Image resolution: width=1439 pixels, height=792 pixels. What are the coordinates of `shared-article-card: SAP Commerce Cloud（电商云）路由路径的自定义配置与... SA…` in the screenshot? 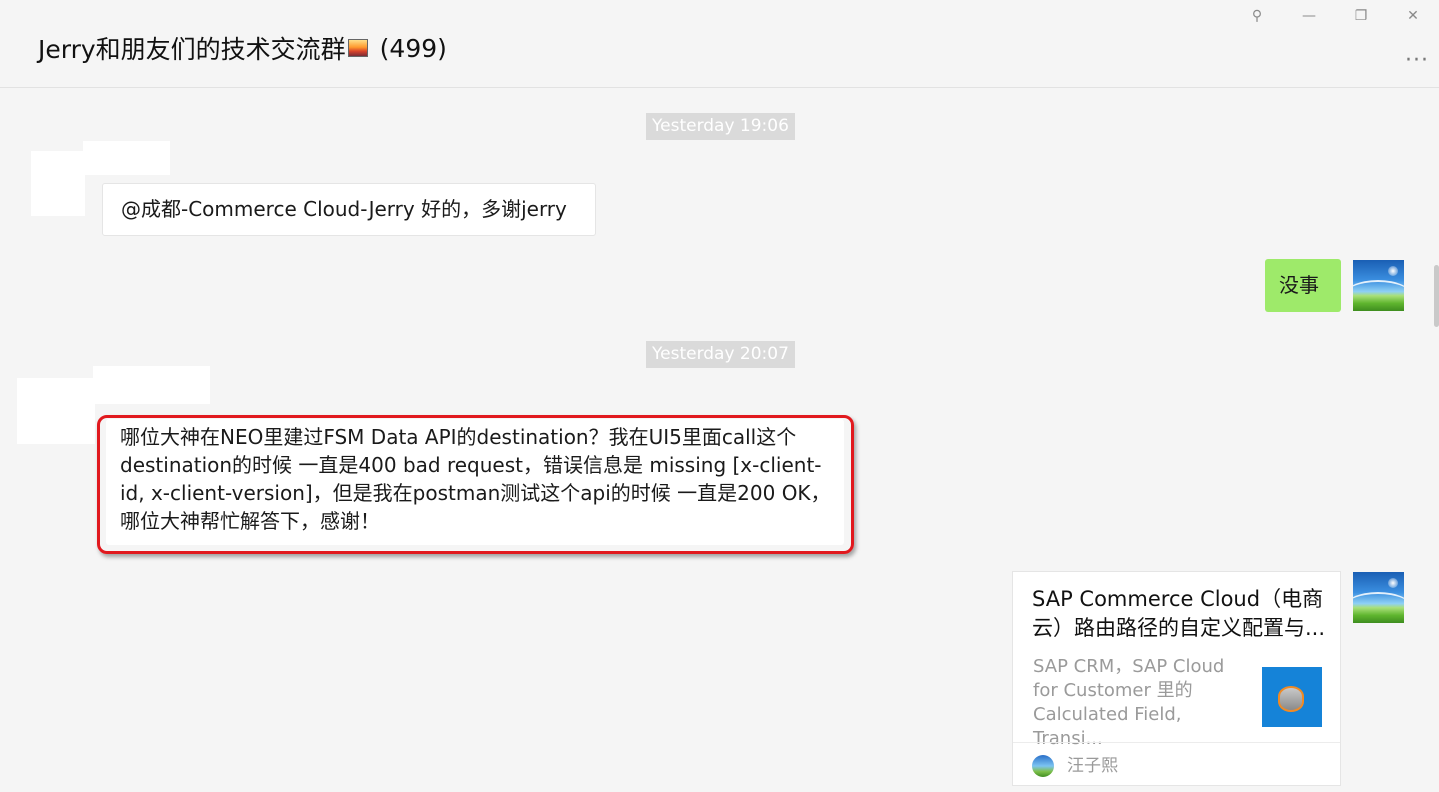 It's located at (1176, 678).